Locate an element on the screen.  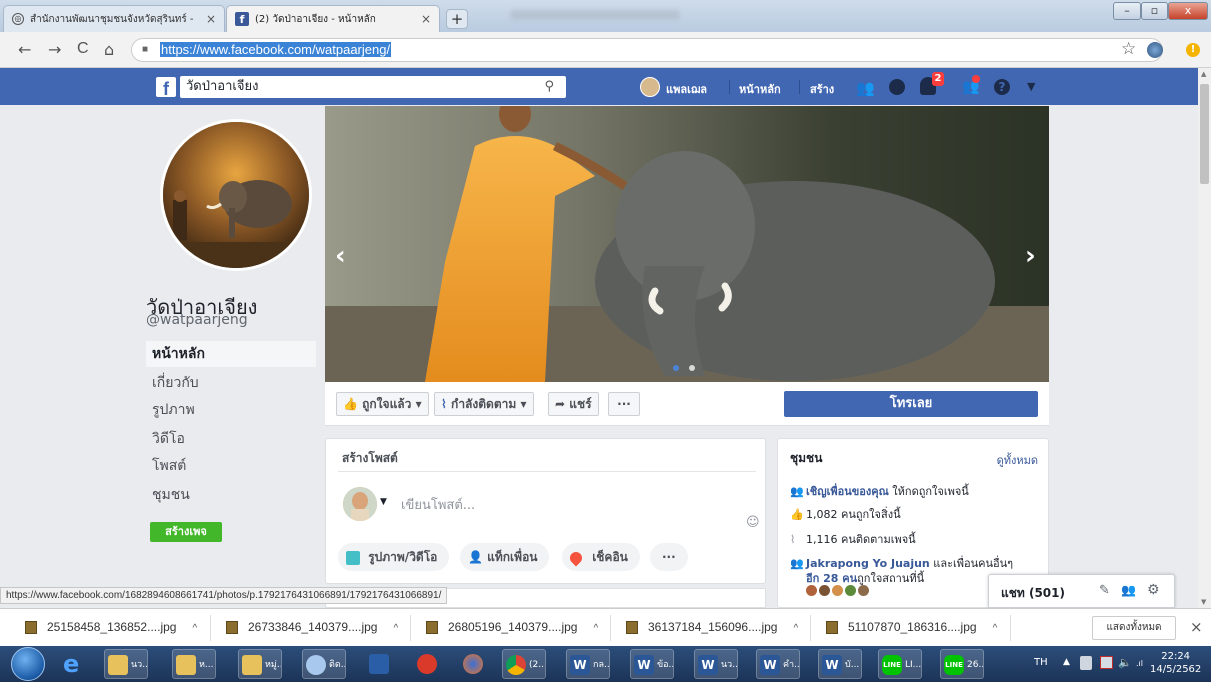
invite-friends-link: เชิญเพื่อนของคุณ is located at coordinates (847, 491).